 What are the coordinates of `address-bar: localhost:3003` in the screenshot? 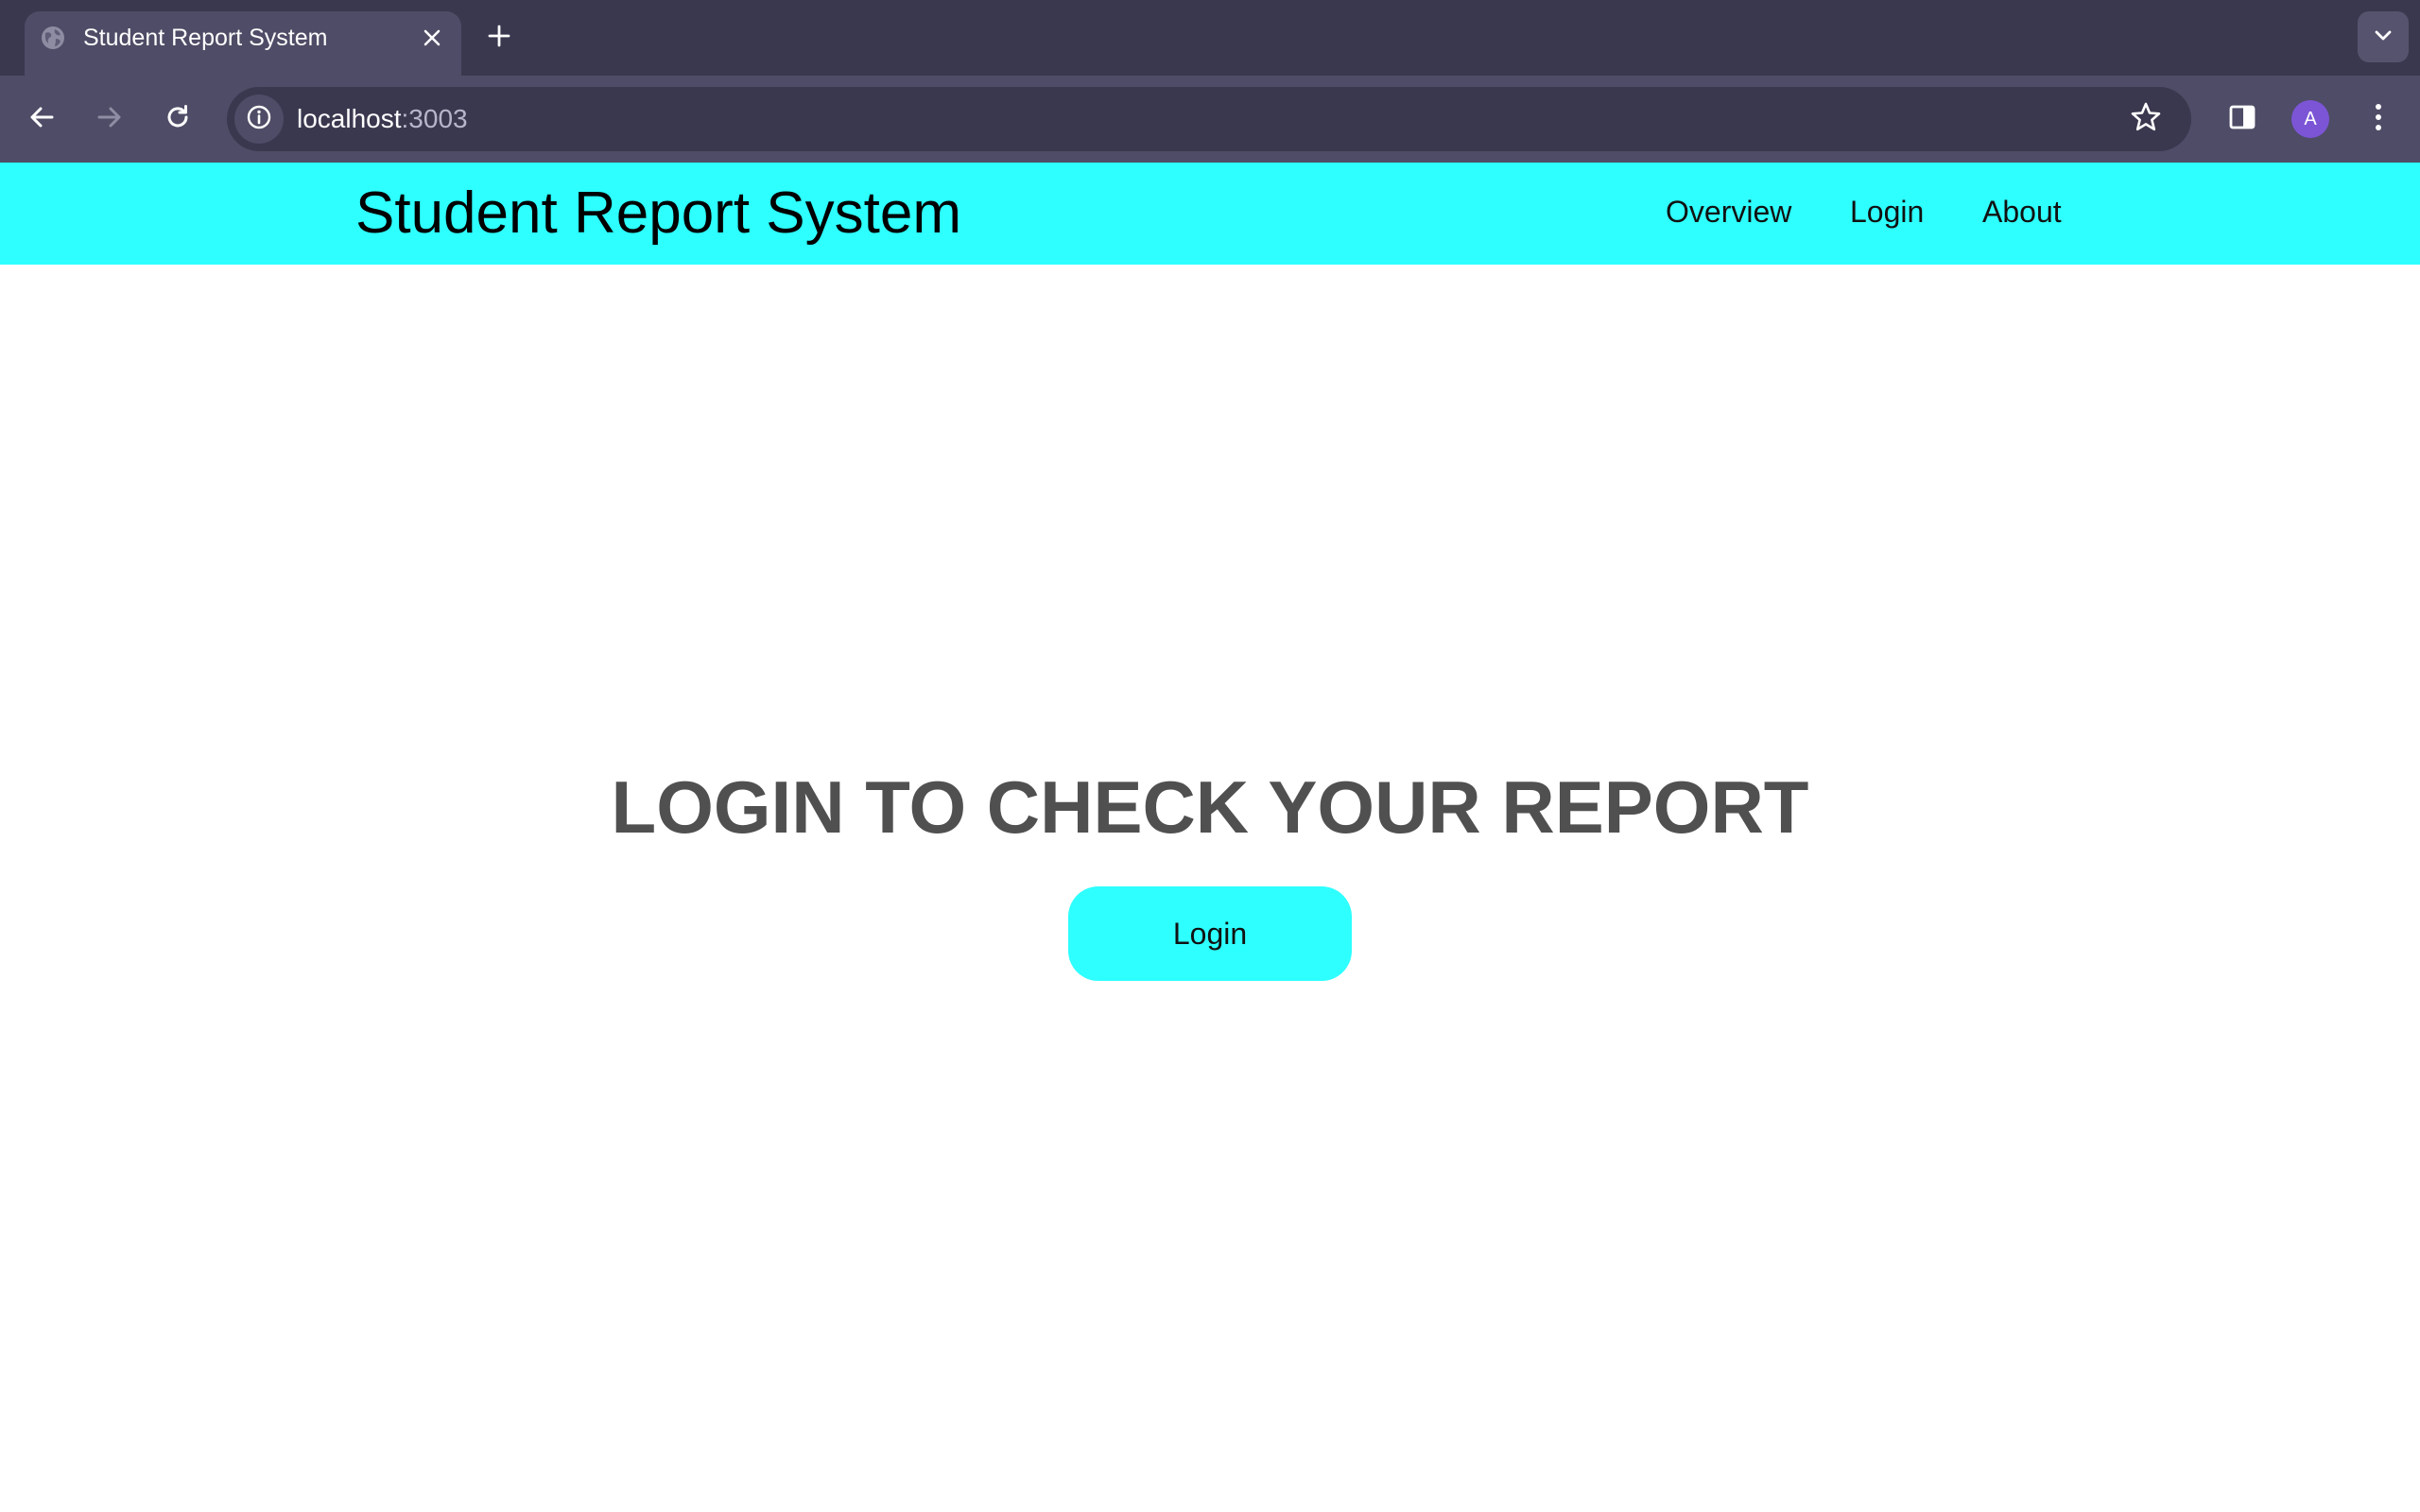 It's located at (1209, 119).